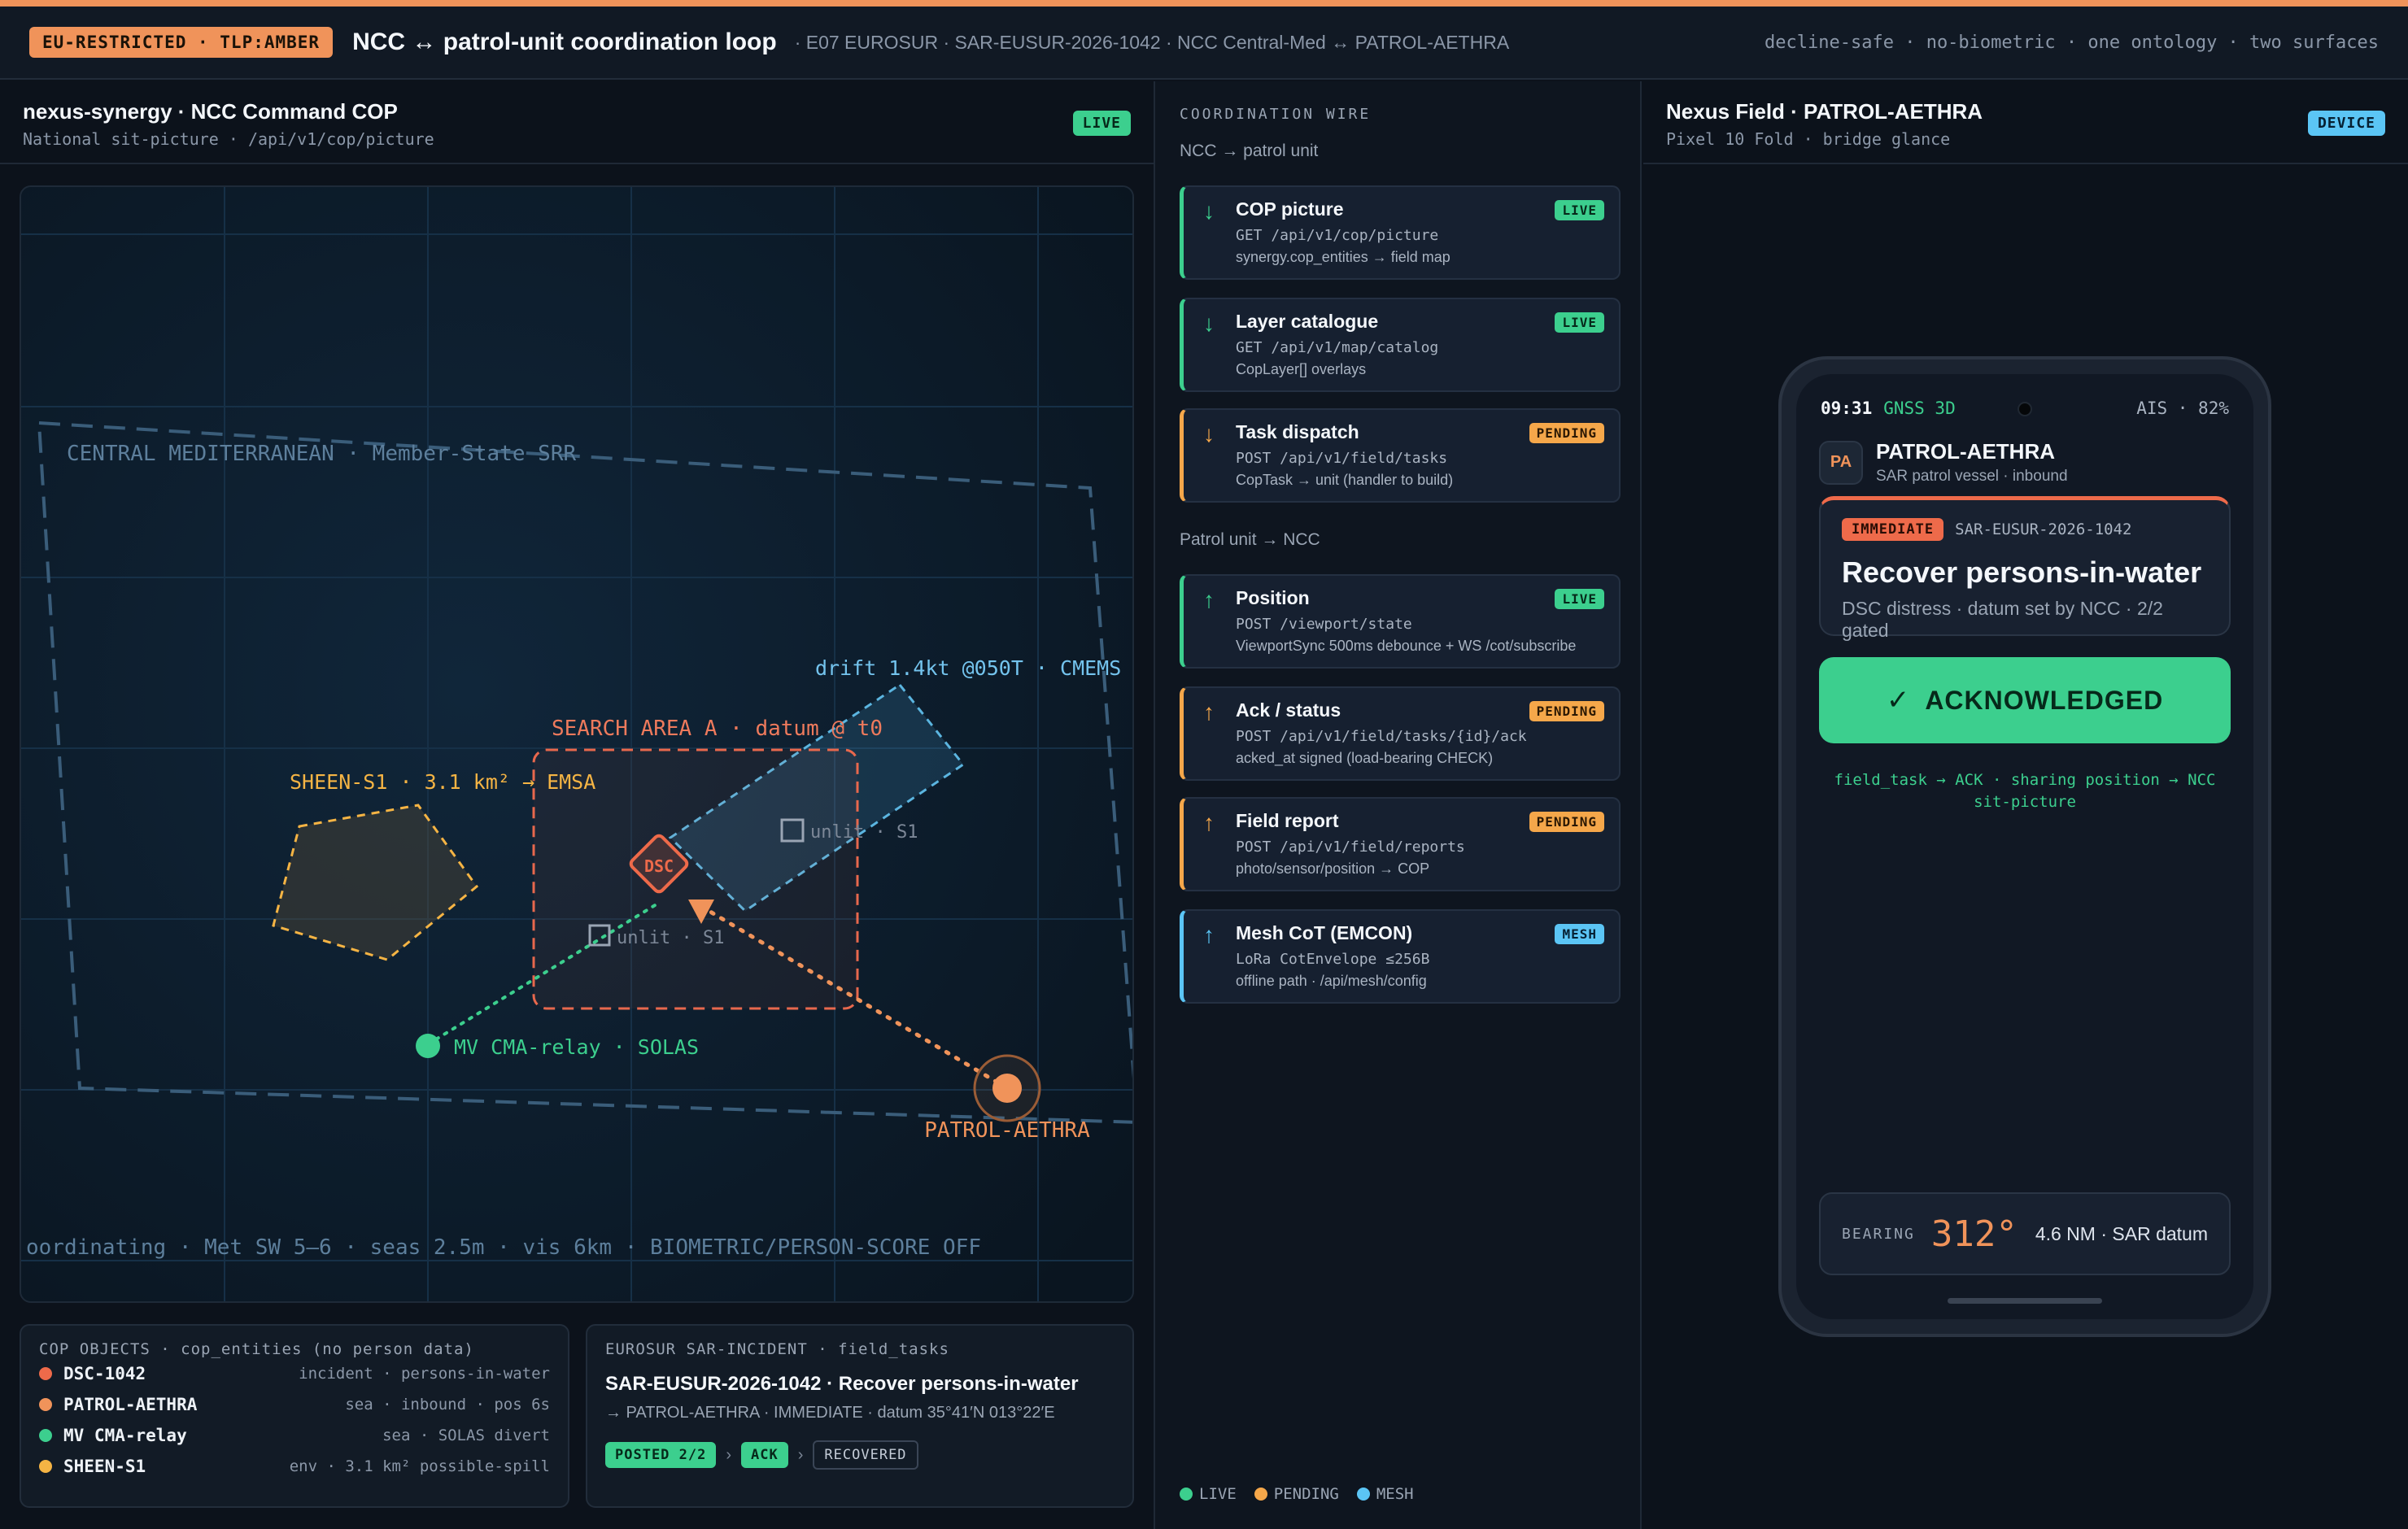 The height and width of the screenshot is (1529, 2408). I want to click on acknowledged-button: ✓ ACKNOWLEDGED, so click(2025, 700).